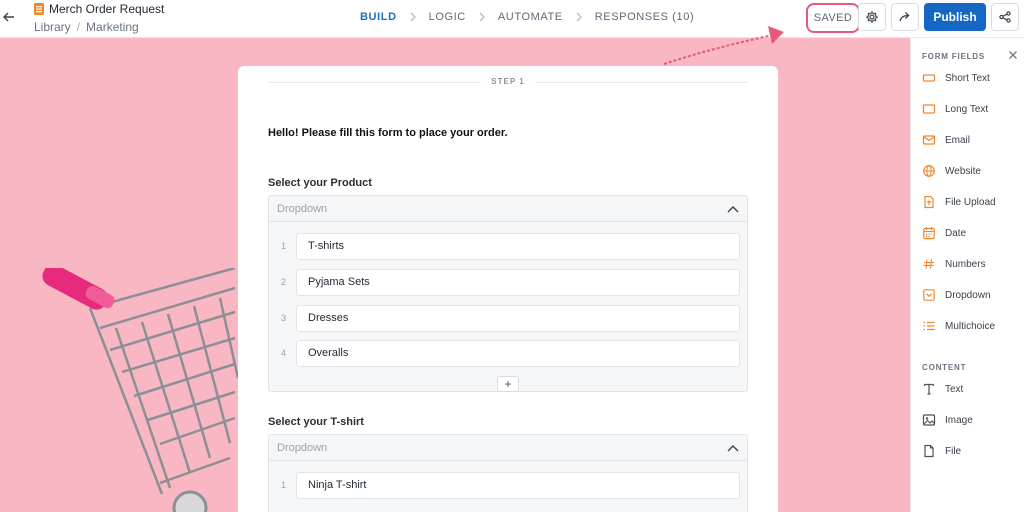 Image resolution: width=1024 pixels, height=512 pixels. I want to click on field-website: Website, so click(951, 171).